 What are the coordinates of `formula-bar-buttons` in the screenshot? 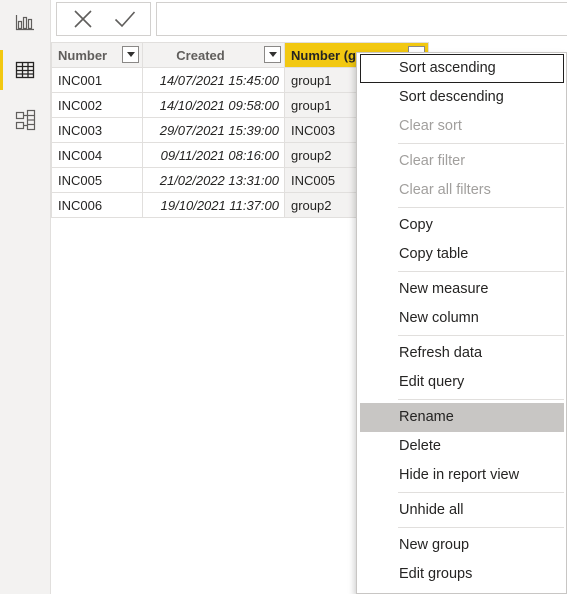 It's located at (103, 19).